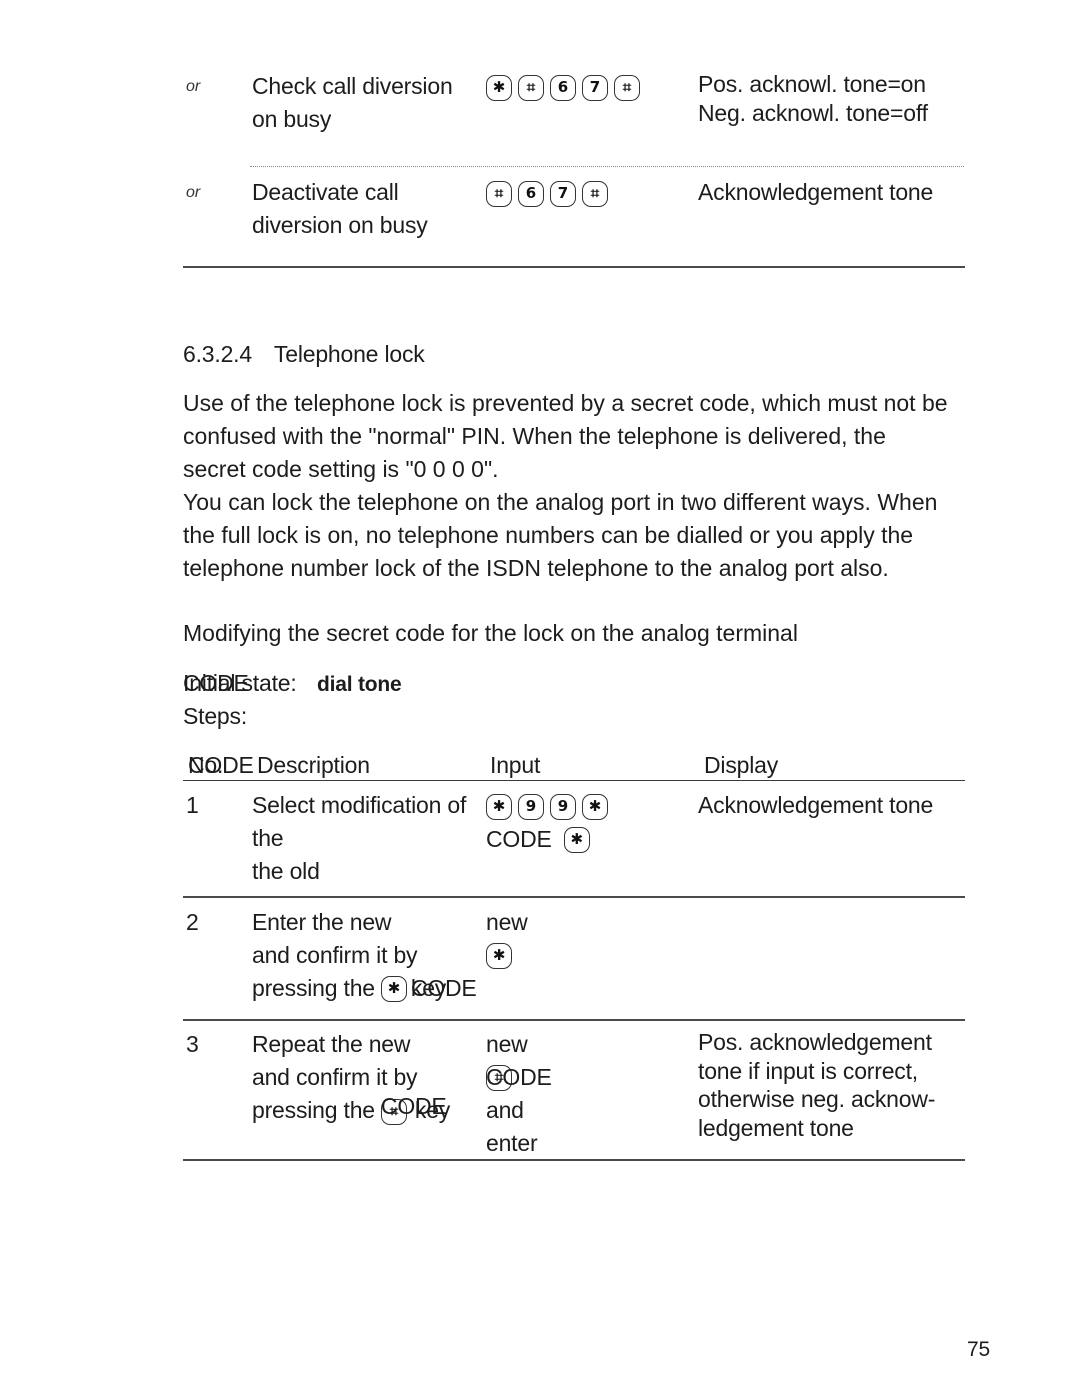 The height and width of the screenshot is (1397, 1080). Describe the element at coordinates (507, 939) in the screenshot. I see `step-input: new ✱` at that location.